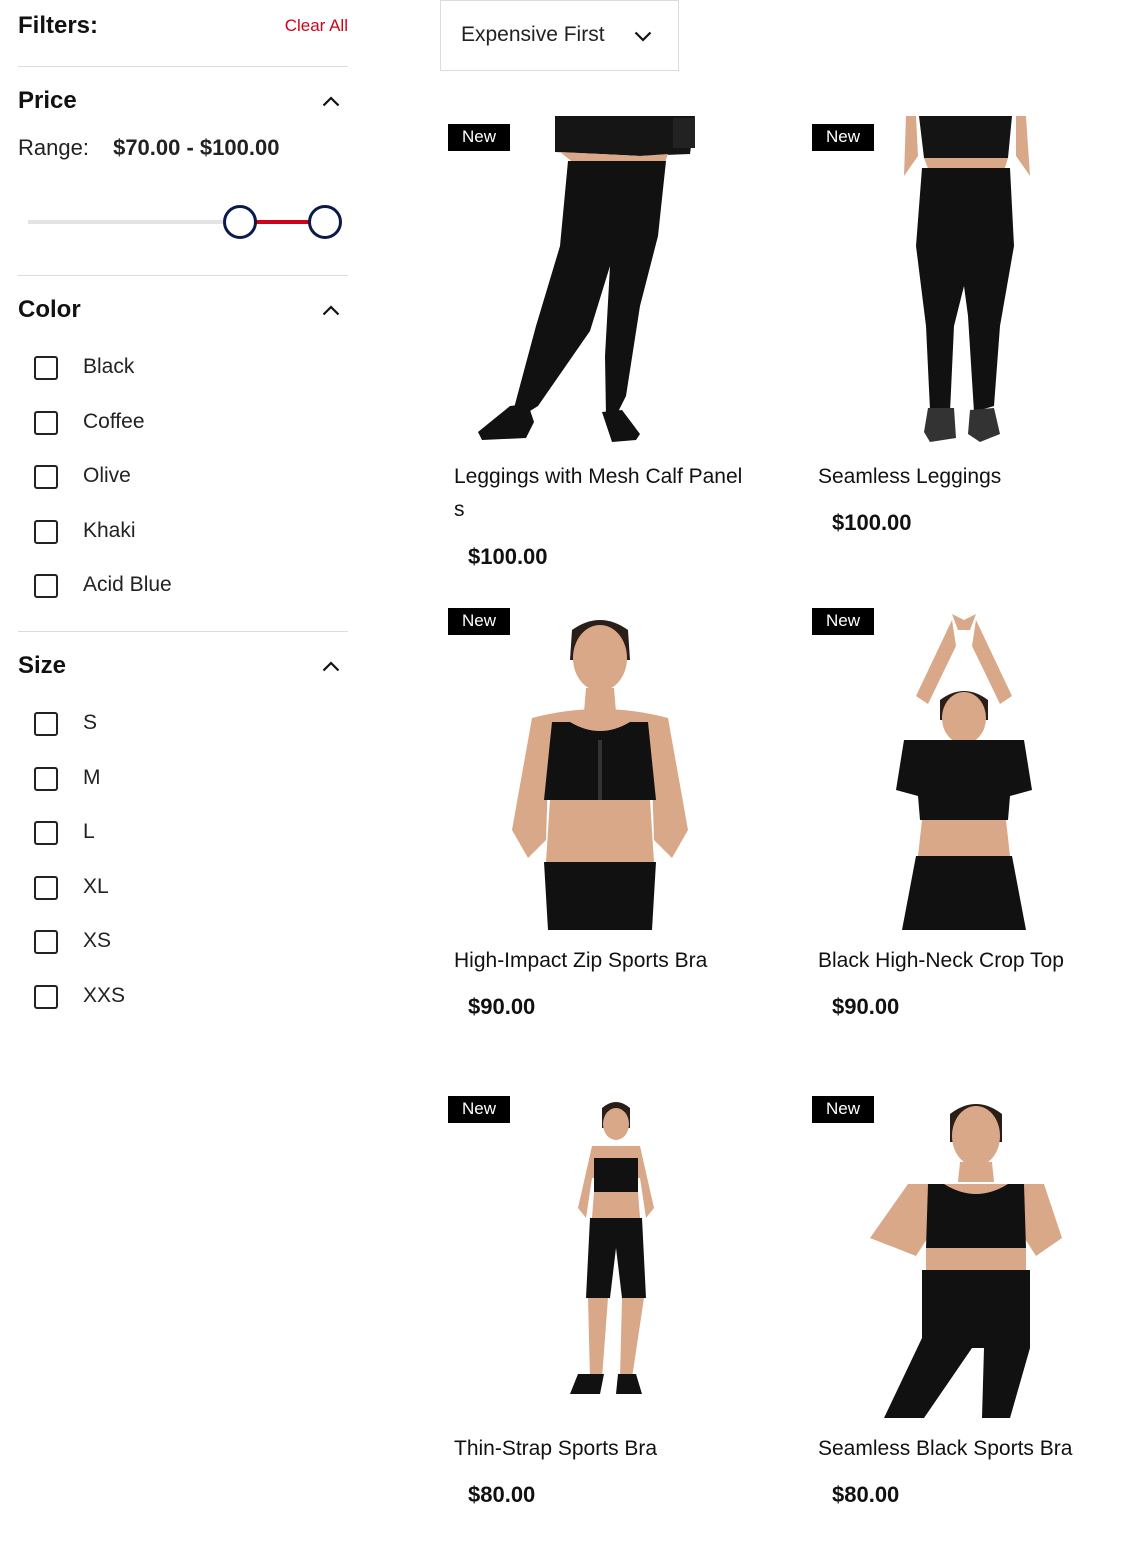 This screenshot has width=1126, height=1558. I want to click on model-thin-strap-sports-bra-icon, so click(612, 1248).